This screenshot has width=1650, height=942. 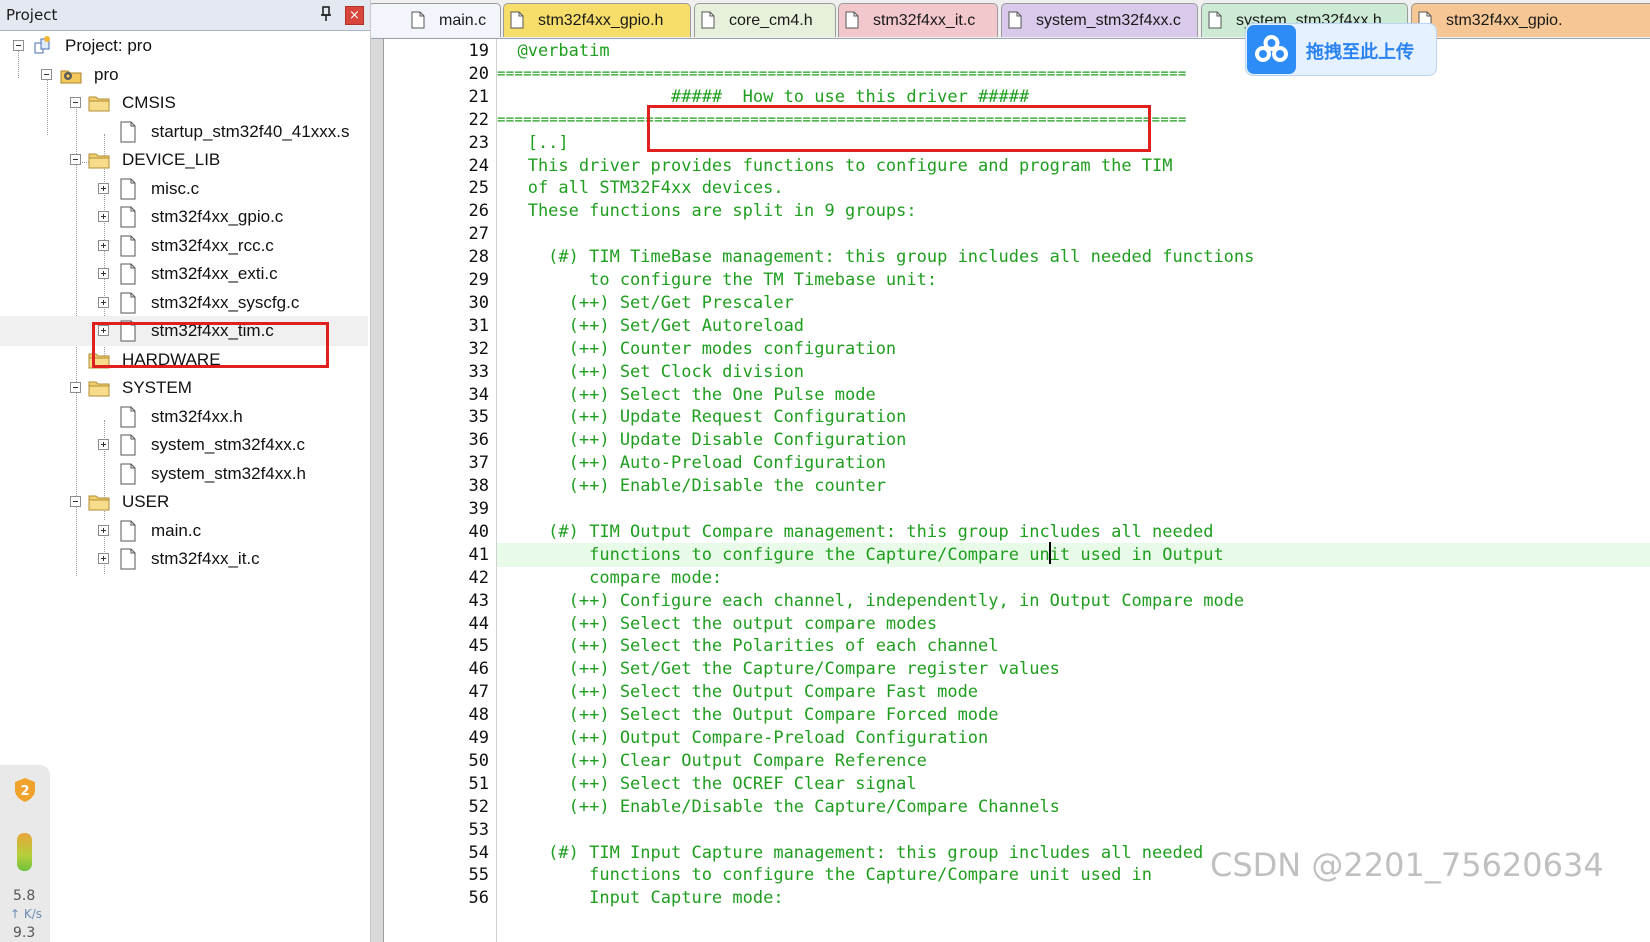 What do you see at coordinates (1099, 20) in the screenshot?
I see `editor-tab: system_stm32f4xx.c` at bounding box center [1099, 20].